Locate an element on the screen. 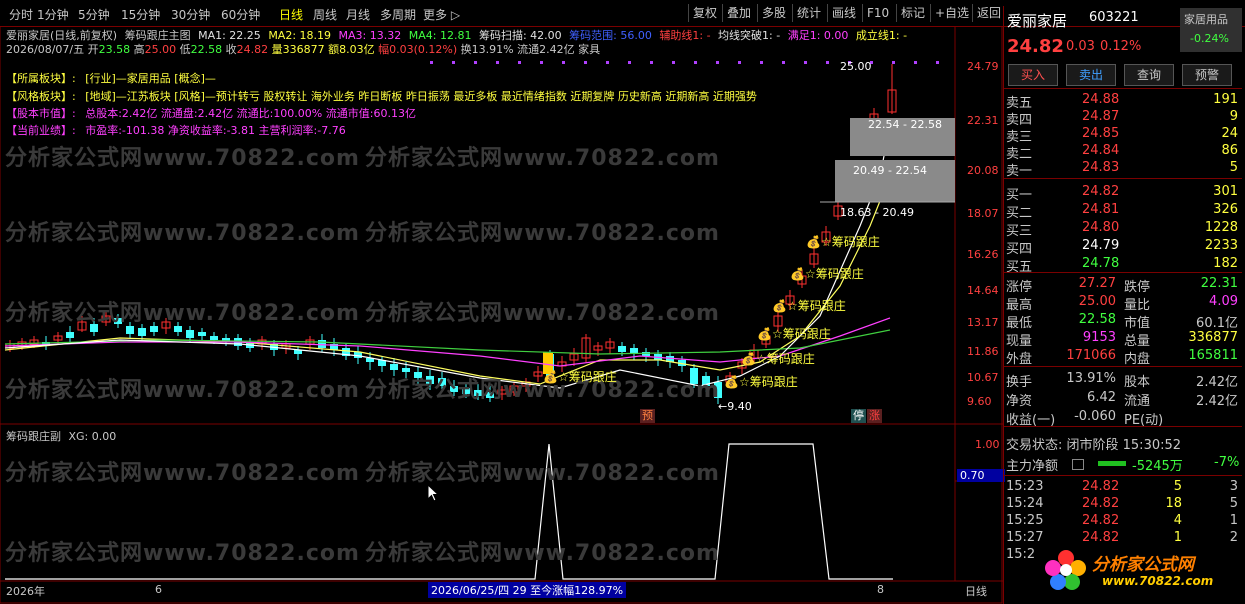 This screenshot has height=604, width=1245. stat-label: 总量 is located at coordinates (1137, 341).